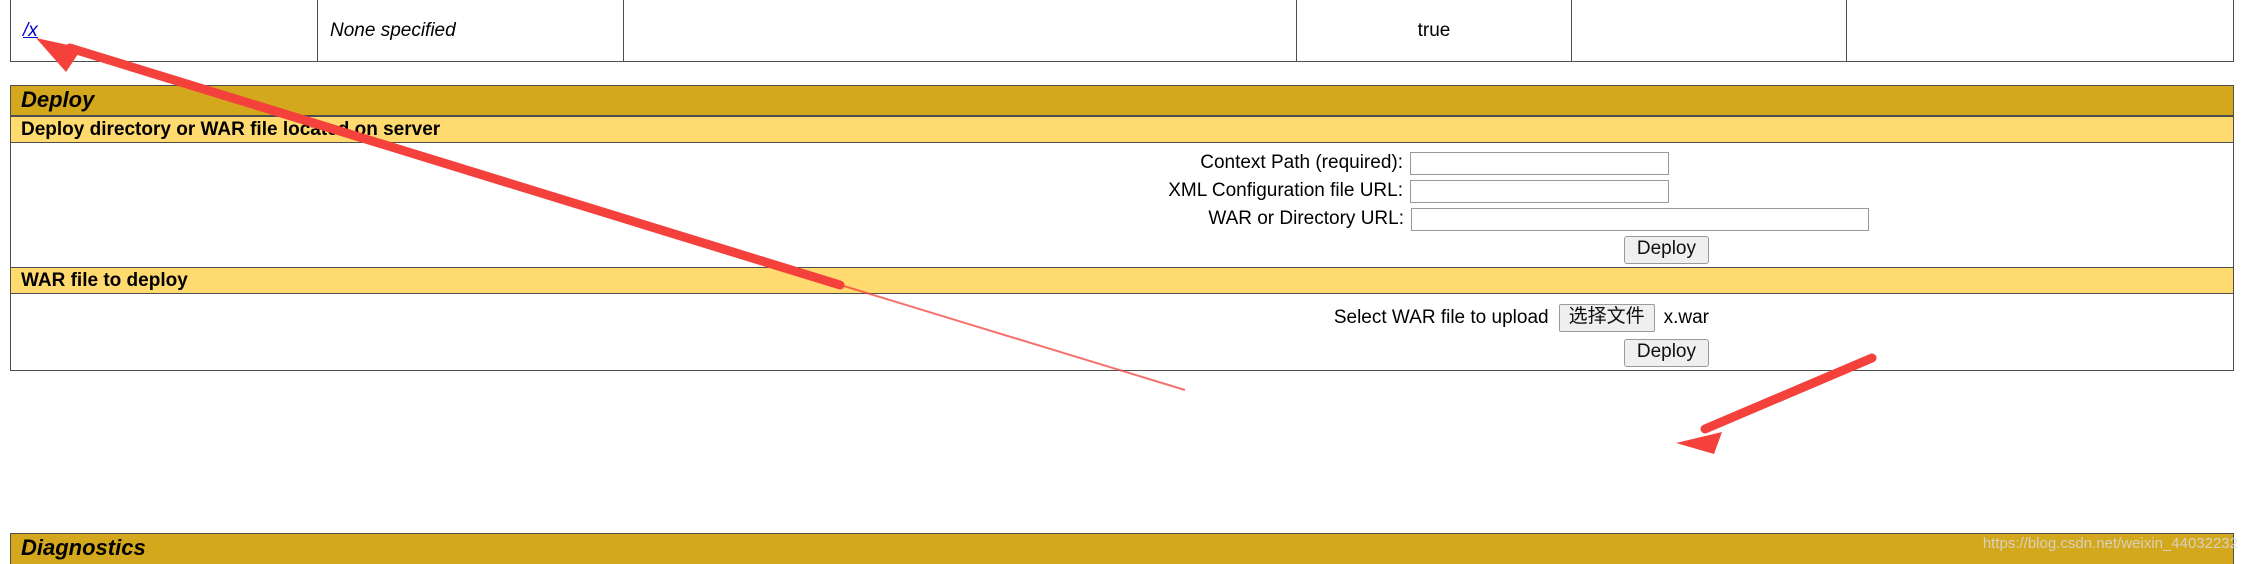 This screenshot has height=564, width=2244. I want to click on selected-file-name: x.war, so click(1686, 317).